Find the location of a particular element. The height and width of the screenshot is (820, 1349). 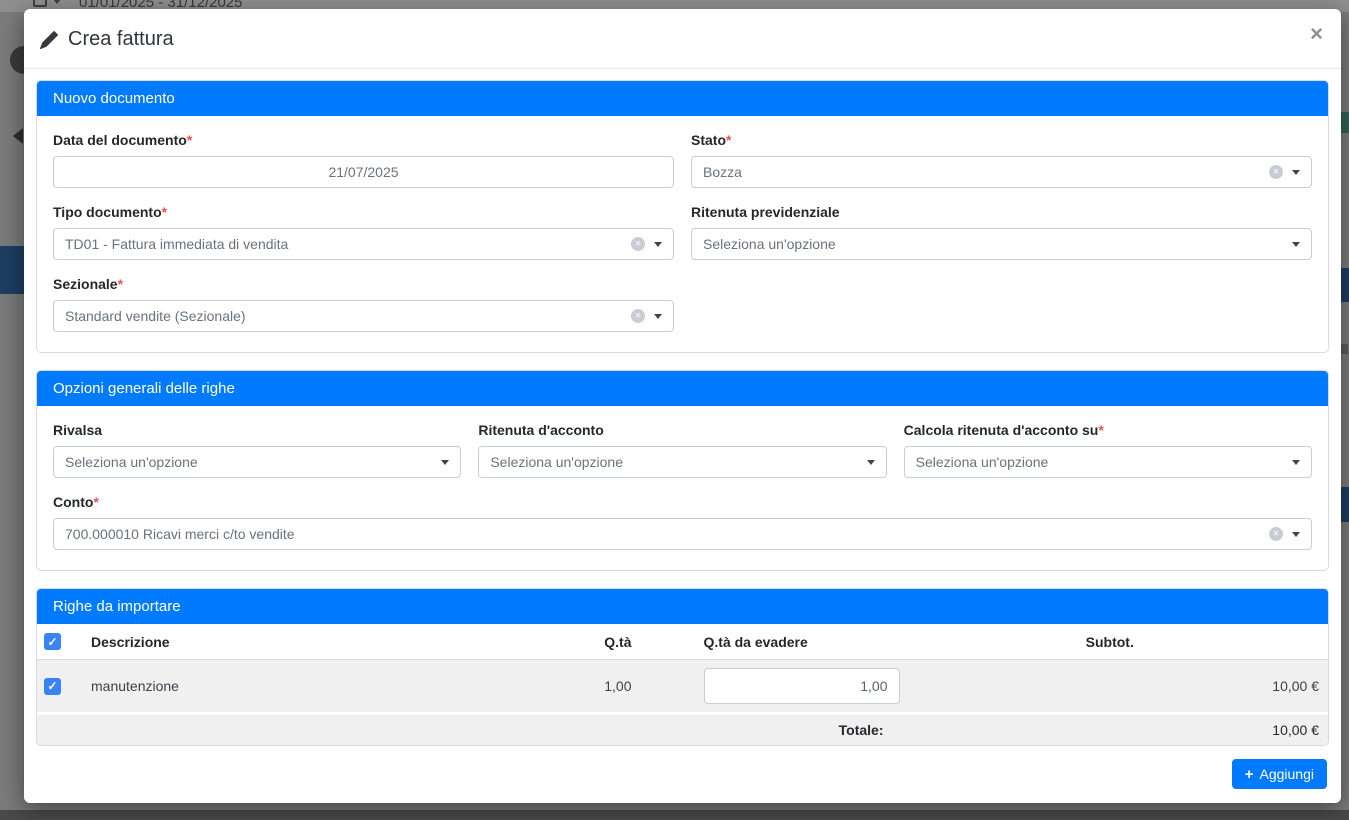

ritenuta-acconto-select: Seleziona un'opzione is located at coordinates (682, 462).